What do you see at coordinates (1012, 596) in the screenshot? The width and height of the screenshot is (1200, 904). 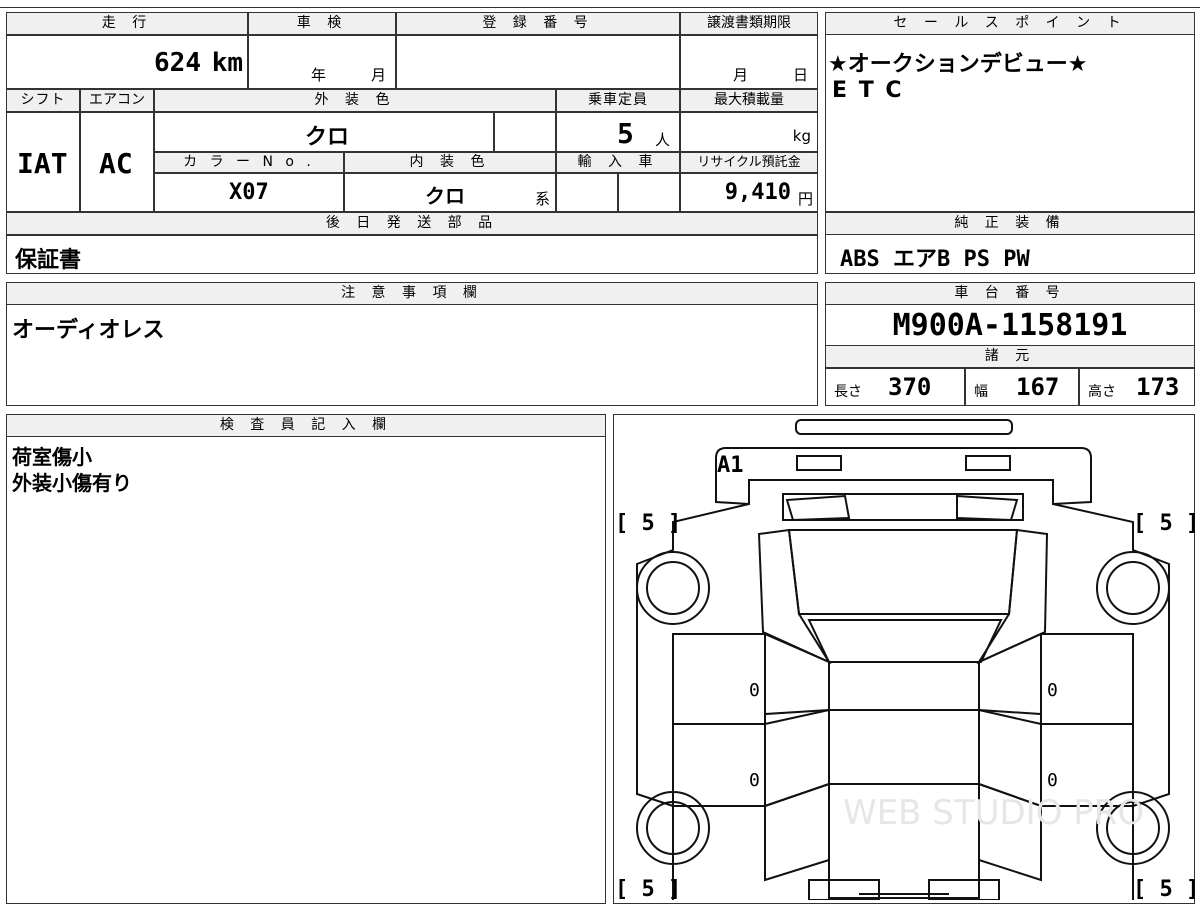 I see `right-pillar` at bounding box center [1012, 596].